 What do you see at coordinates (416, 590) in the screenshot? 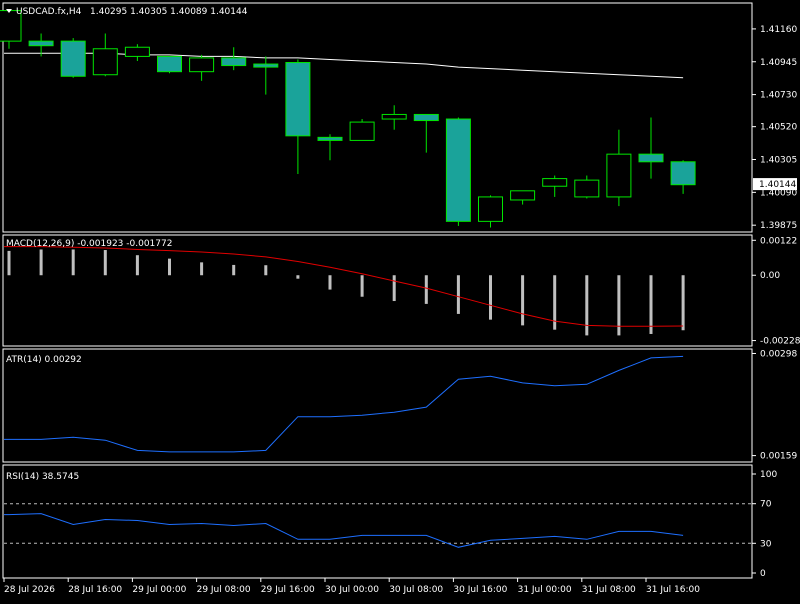
I see `time-axis-label: 30 Jul 08:00` at bounding box center [416, 590].